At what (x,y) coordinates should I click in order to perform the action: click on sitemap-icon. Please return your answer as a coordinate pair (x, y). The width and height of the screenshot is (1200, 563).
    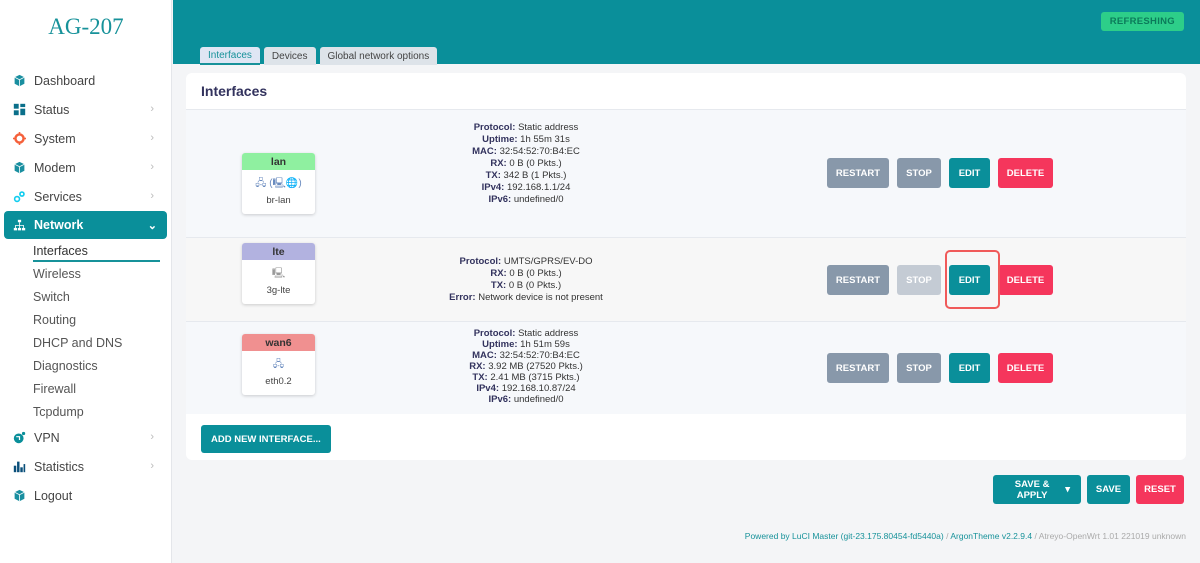
    Looking at the image, I should click on (19, 225).